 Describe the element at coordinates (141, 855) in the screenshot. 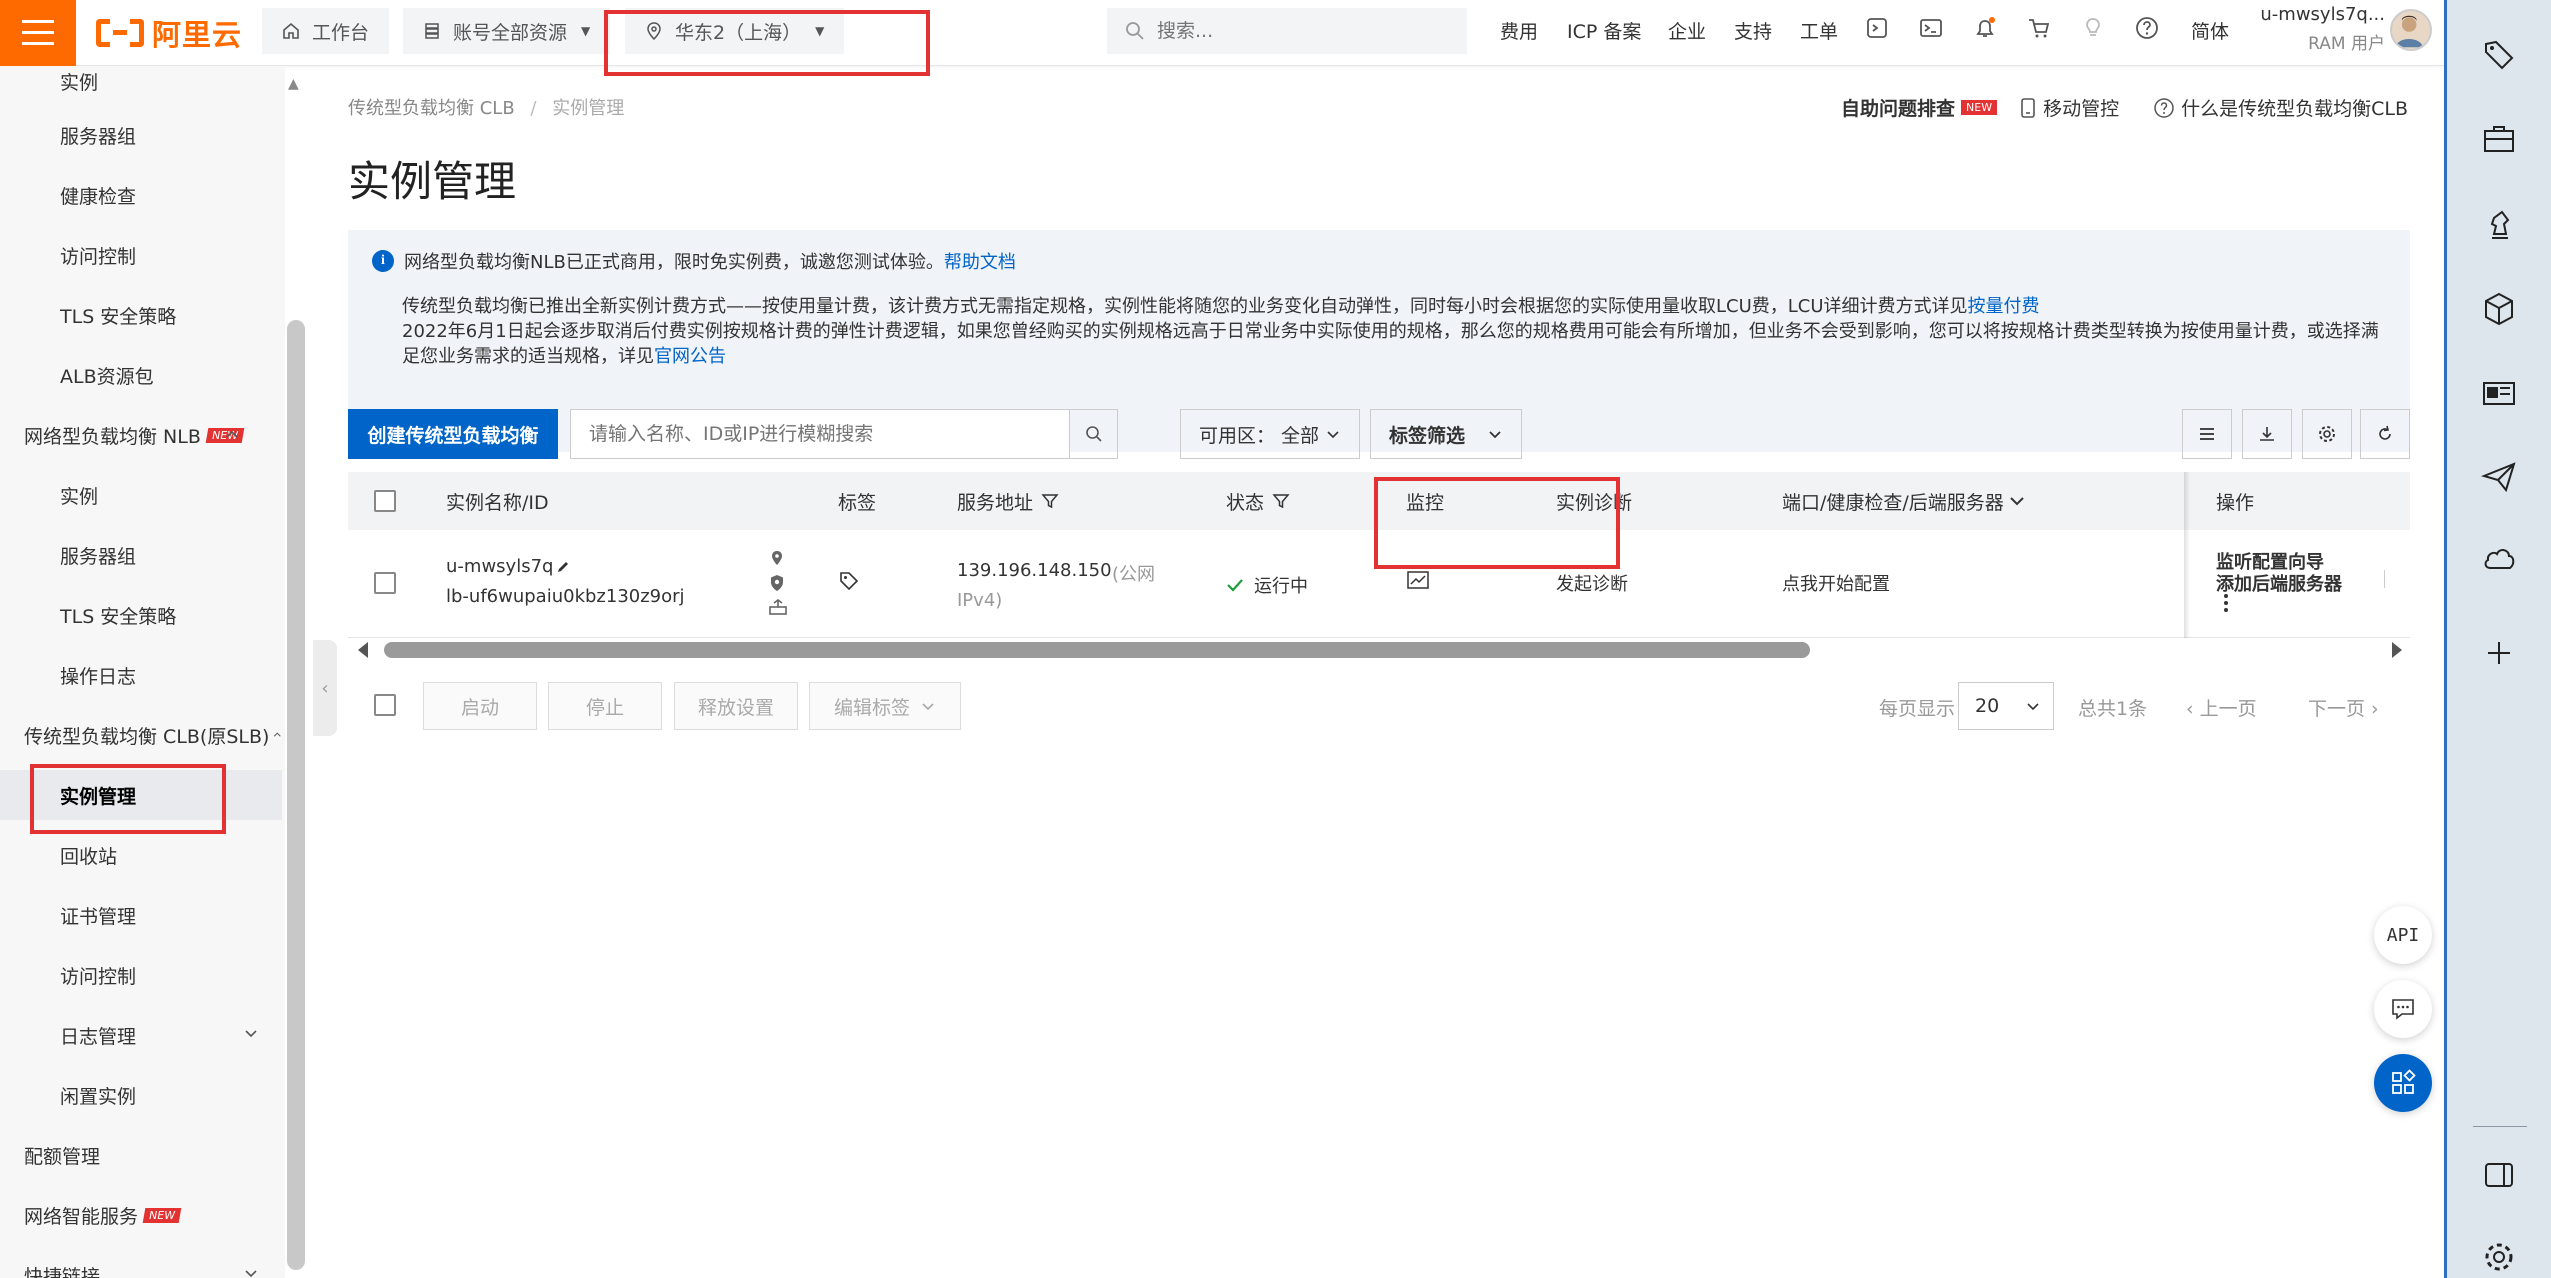

I see `sidebar-item-recycle-bin: 回收站` at that location.